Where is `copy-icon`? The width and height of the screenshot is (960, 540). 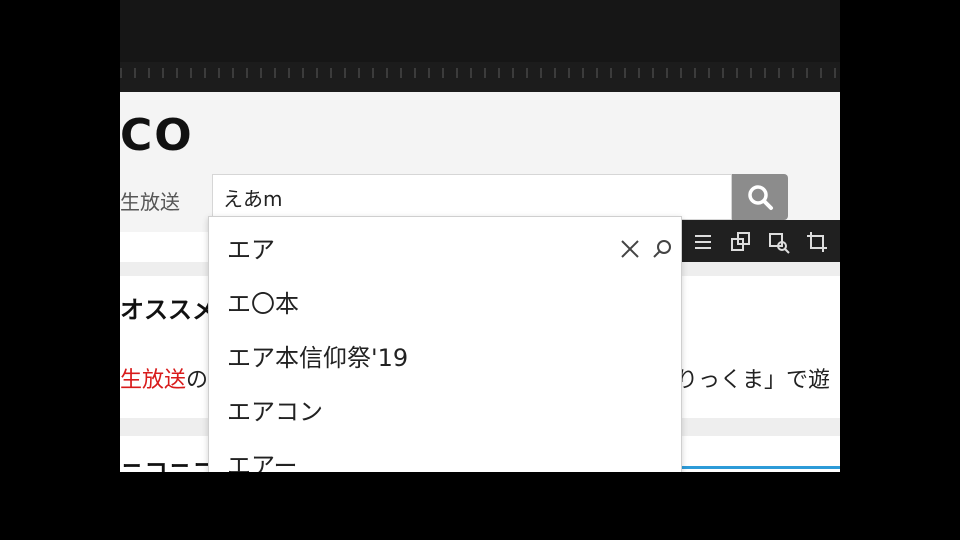 copy-icon is located at coordinates (741, 242).